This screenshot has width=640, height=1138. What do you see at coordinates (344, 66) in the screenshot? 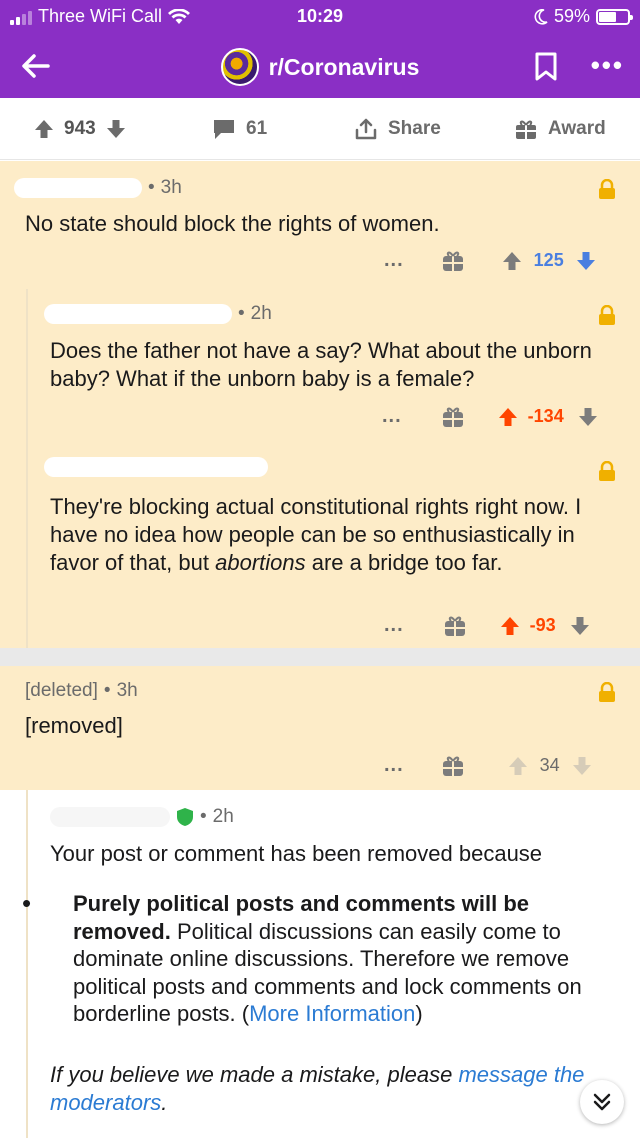
I see `subreddit-title: r/Coronavirus` at bounding box center [344, 66].